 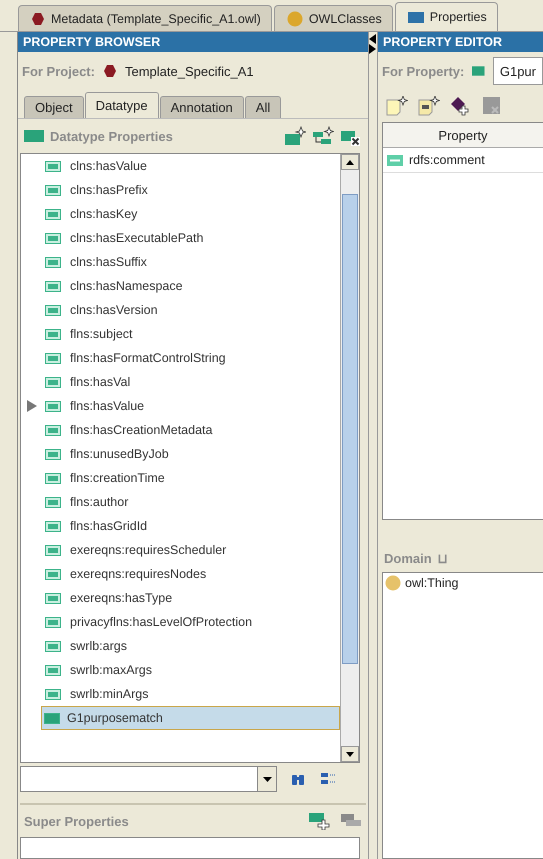 I want to click on search-field, so click(x=148, y=779).